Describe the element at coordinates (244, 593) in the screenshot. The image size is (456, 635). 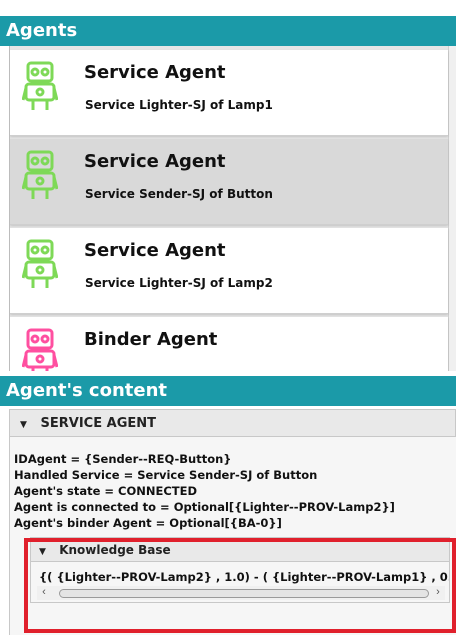
I see `scrollbar-thumb` at that location.